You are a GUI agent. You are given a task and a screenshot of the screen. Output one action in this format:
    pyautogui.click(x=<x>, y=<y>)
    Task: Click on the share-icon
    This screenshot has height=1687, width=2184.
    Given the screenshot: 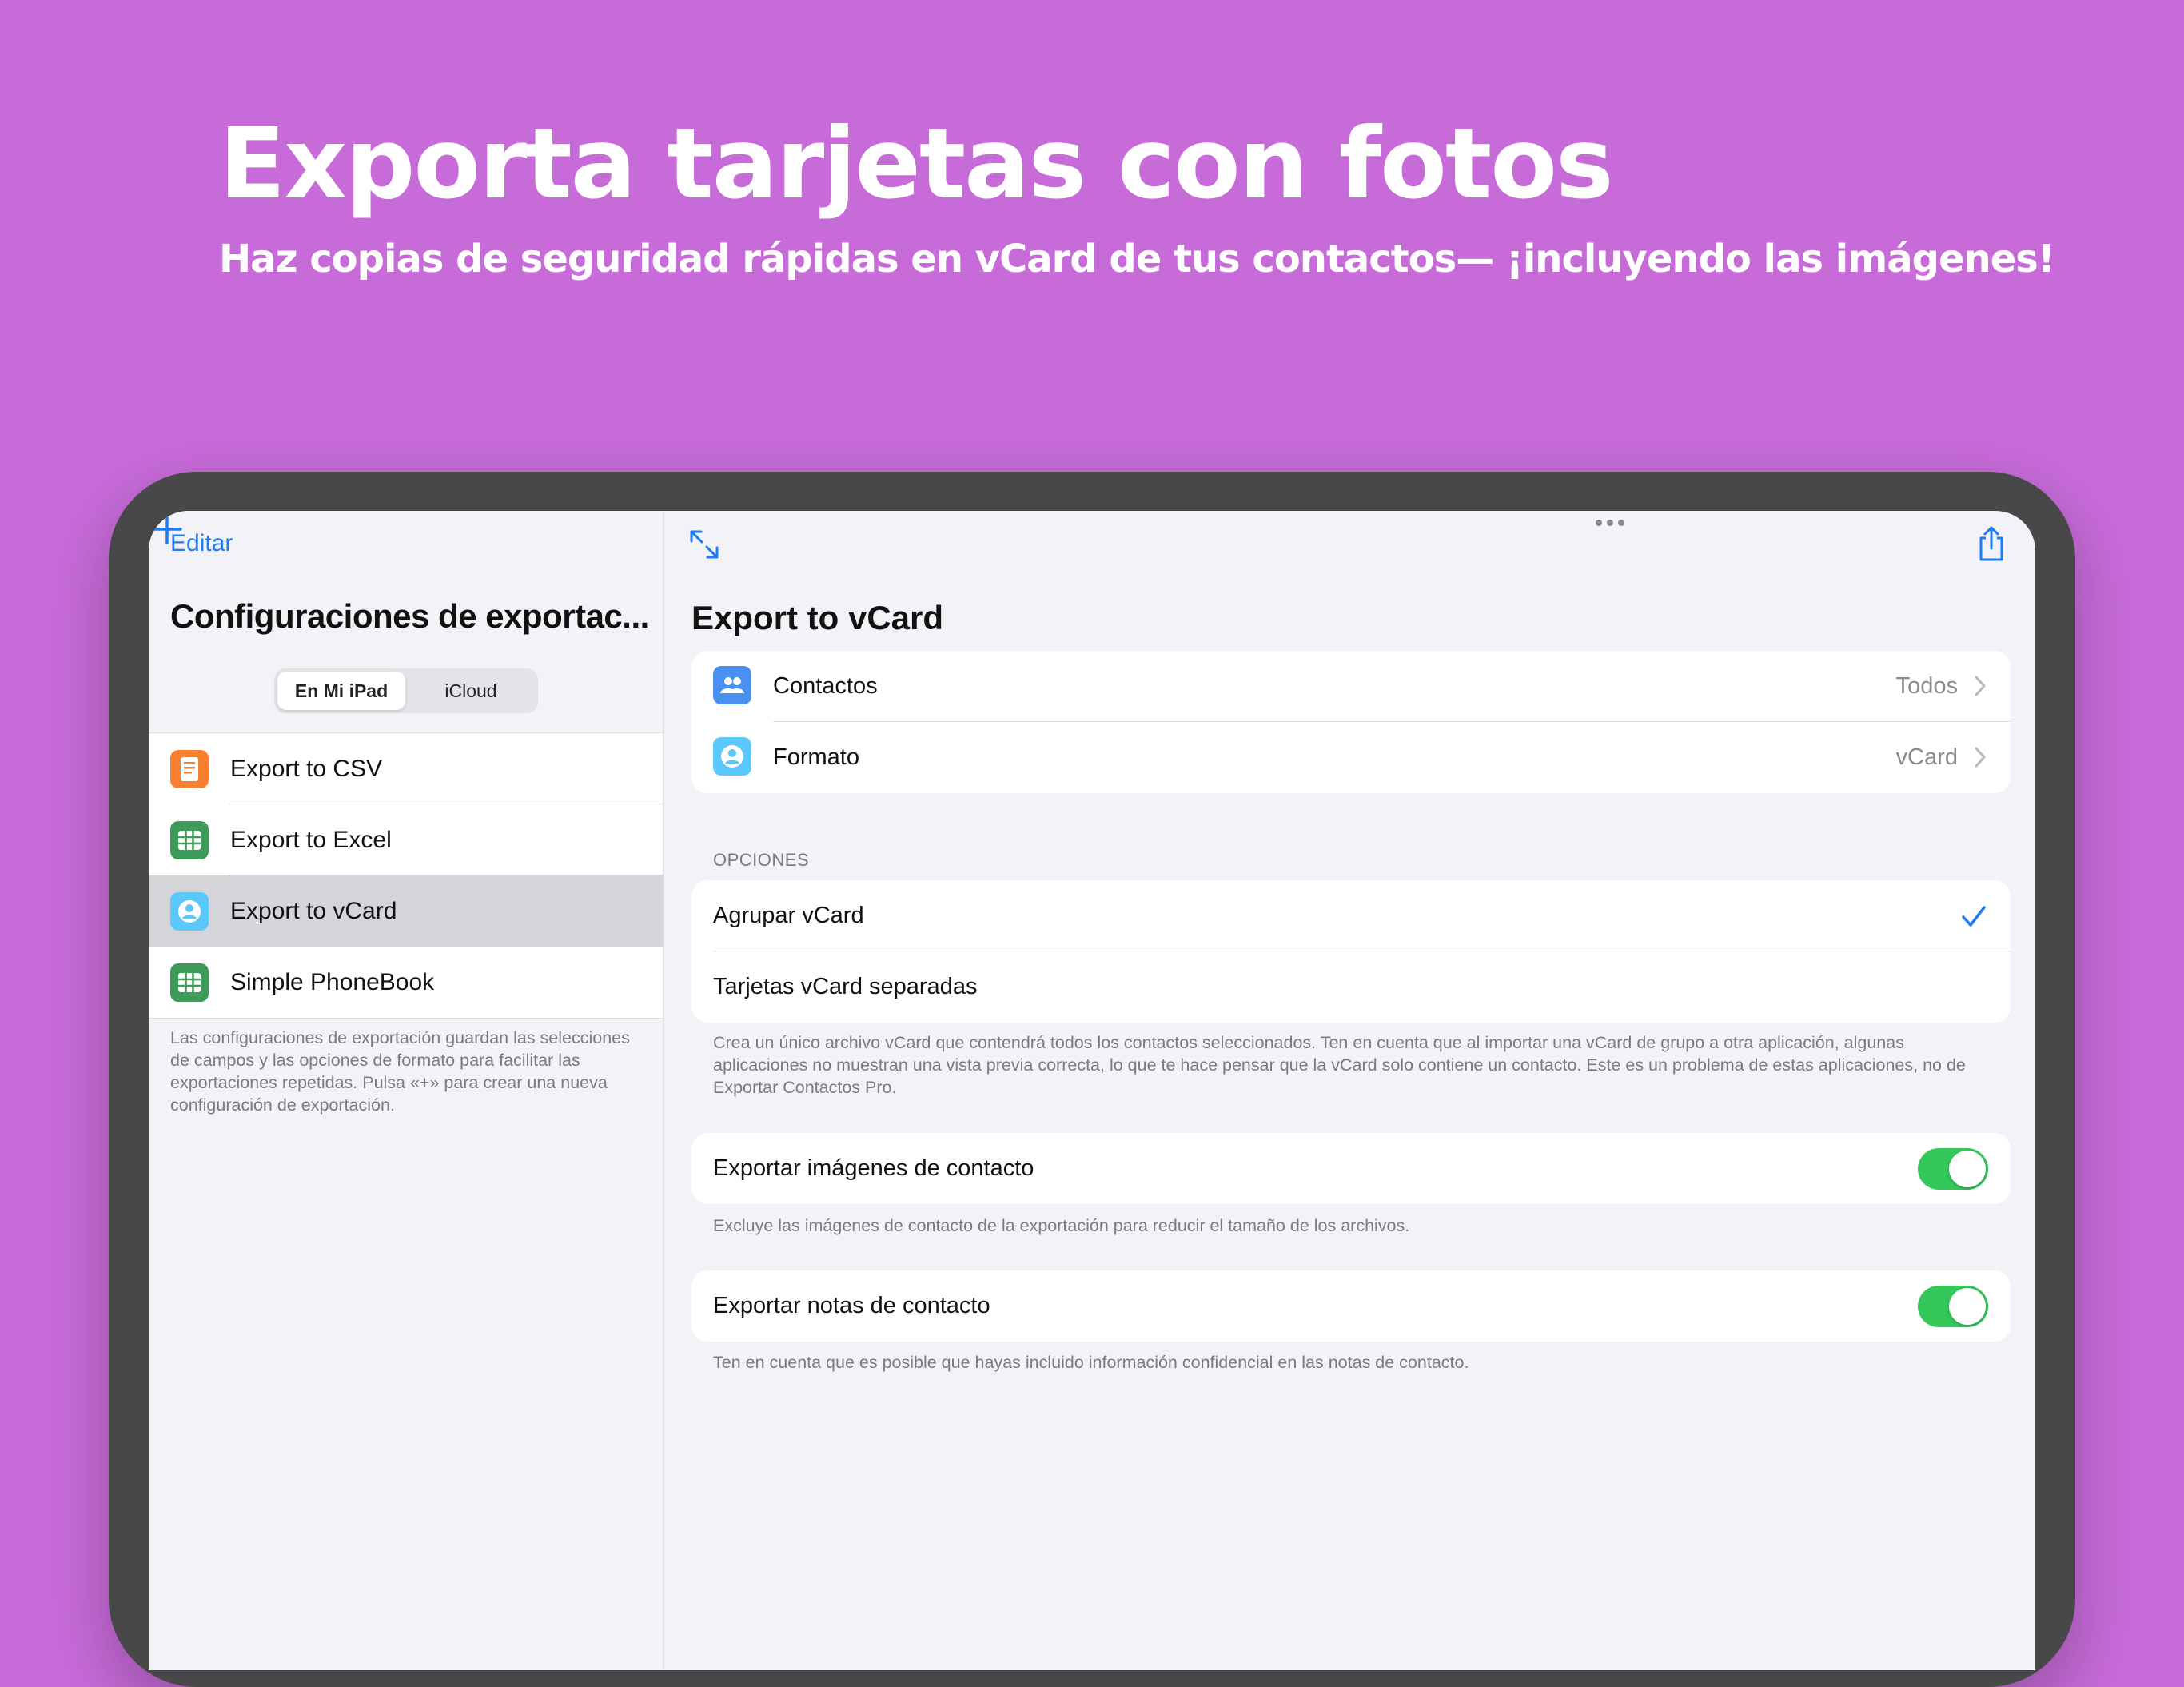 What is the action you would take?
    pyautogui.click(x=1991, y=543)
    